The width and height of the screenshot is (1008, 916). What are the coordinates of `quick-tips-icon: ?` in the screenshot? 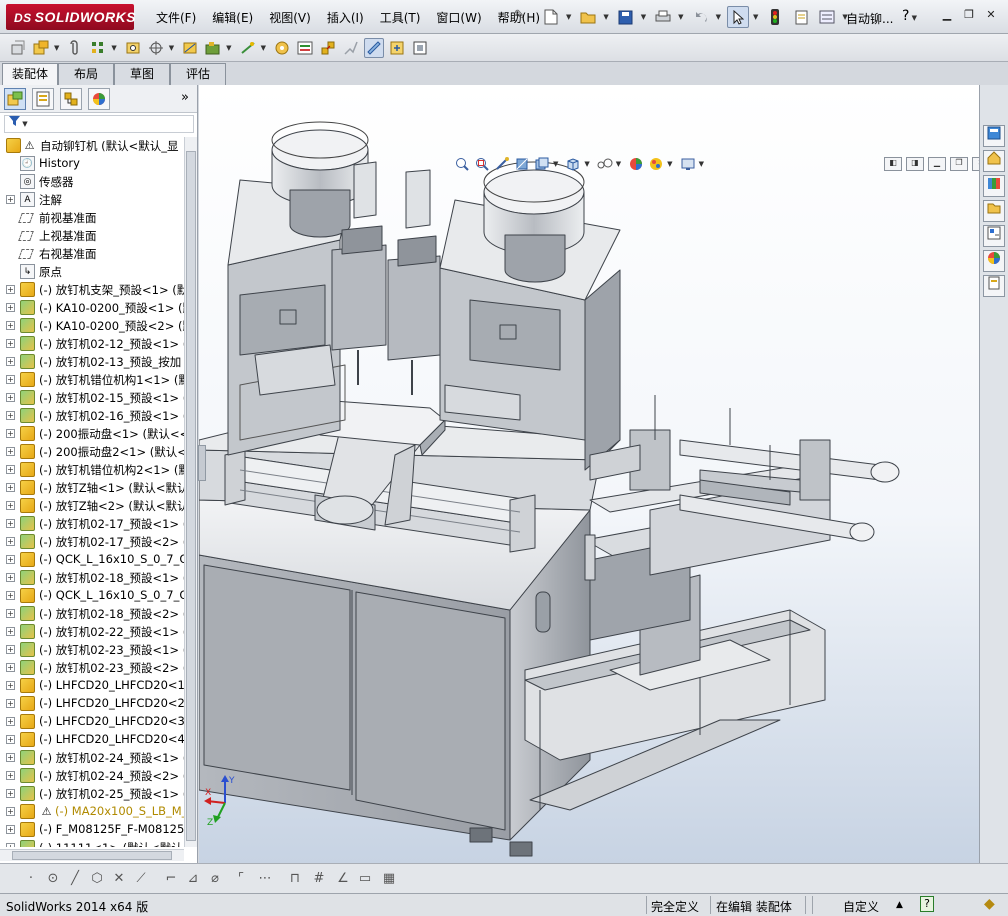 It's located at (927, 904).